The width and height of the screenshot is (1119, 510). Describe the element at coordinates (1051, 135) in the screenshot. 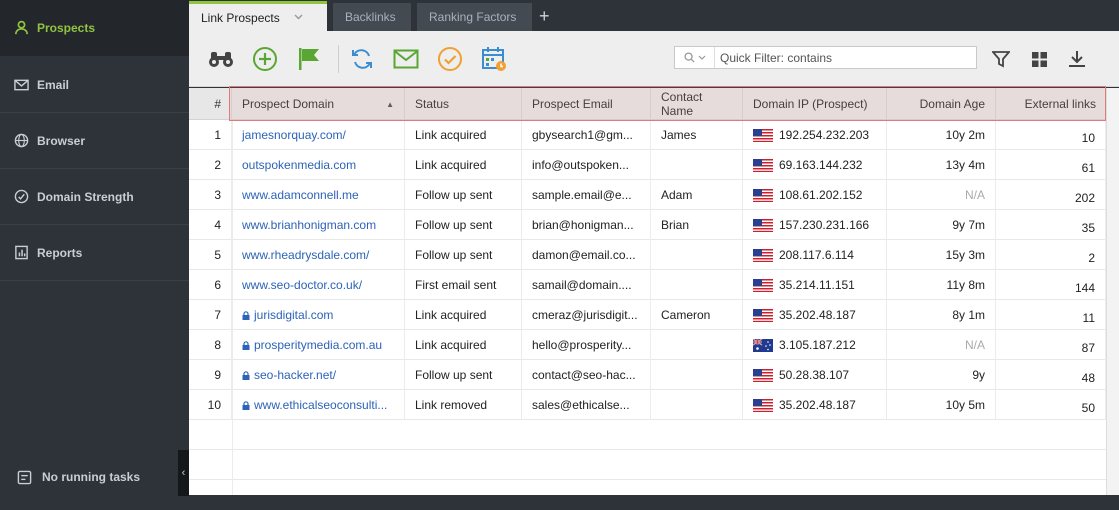

I see `cell-external-links: 10` at that location.